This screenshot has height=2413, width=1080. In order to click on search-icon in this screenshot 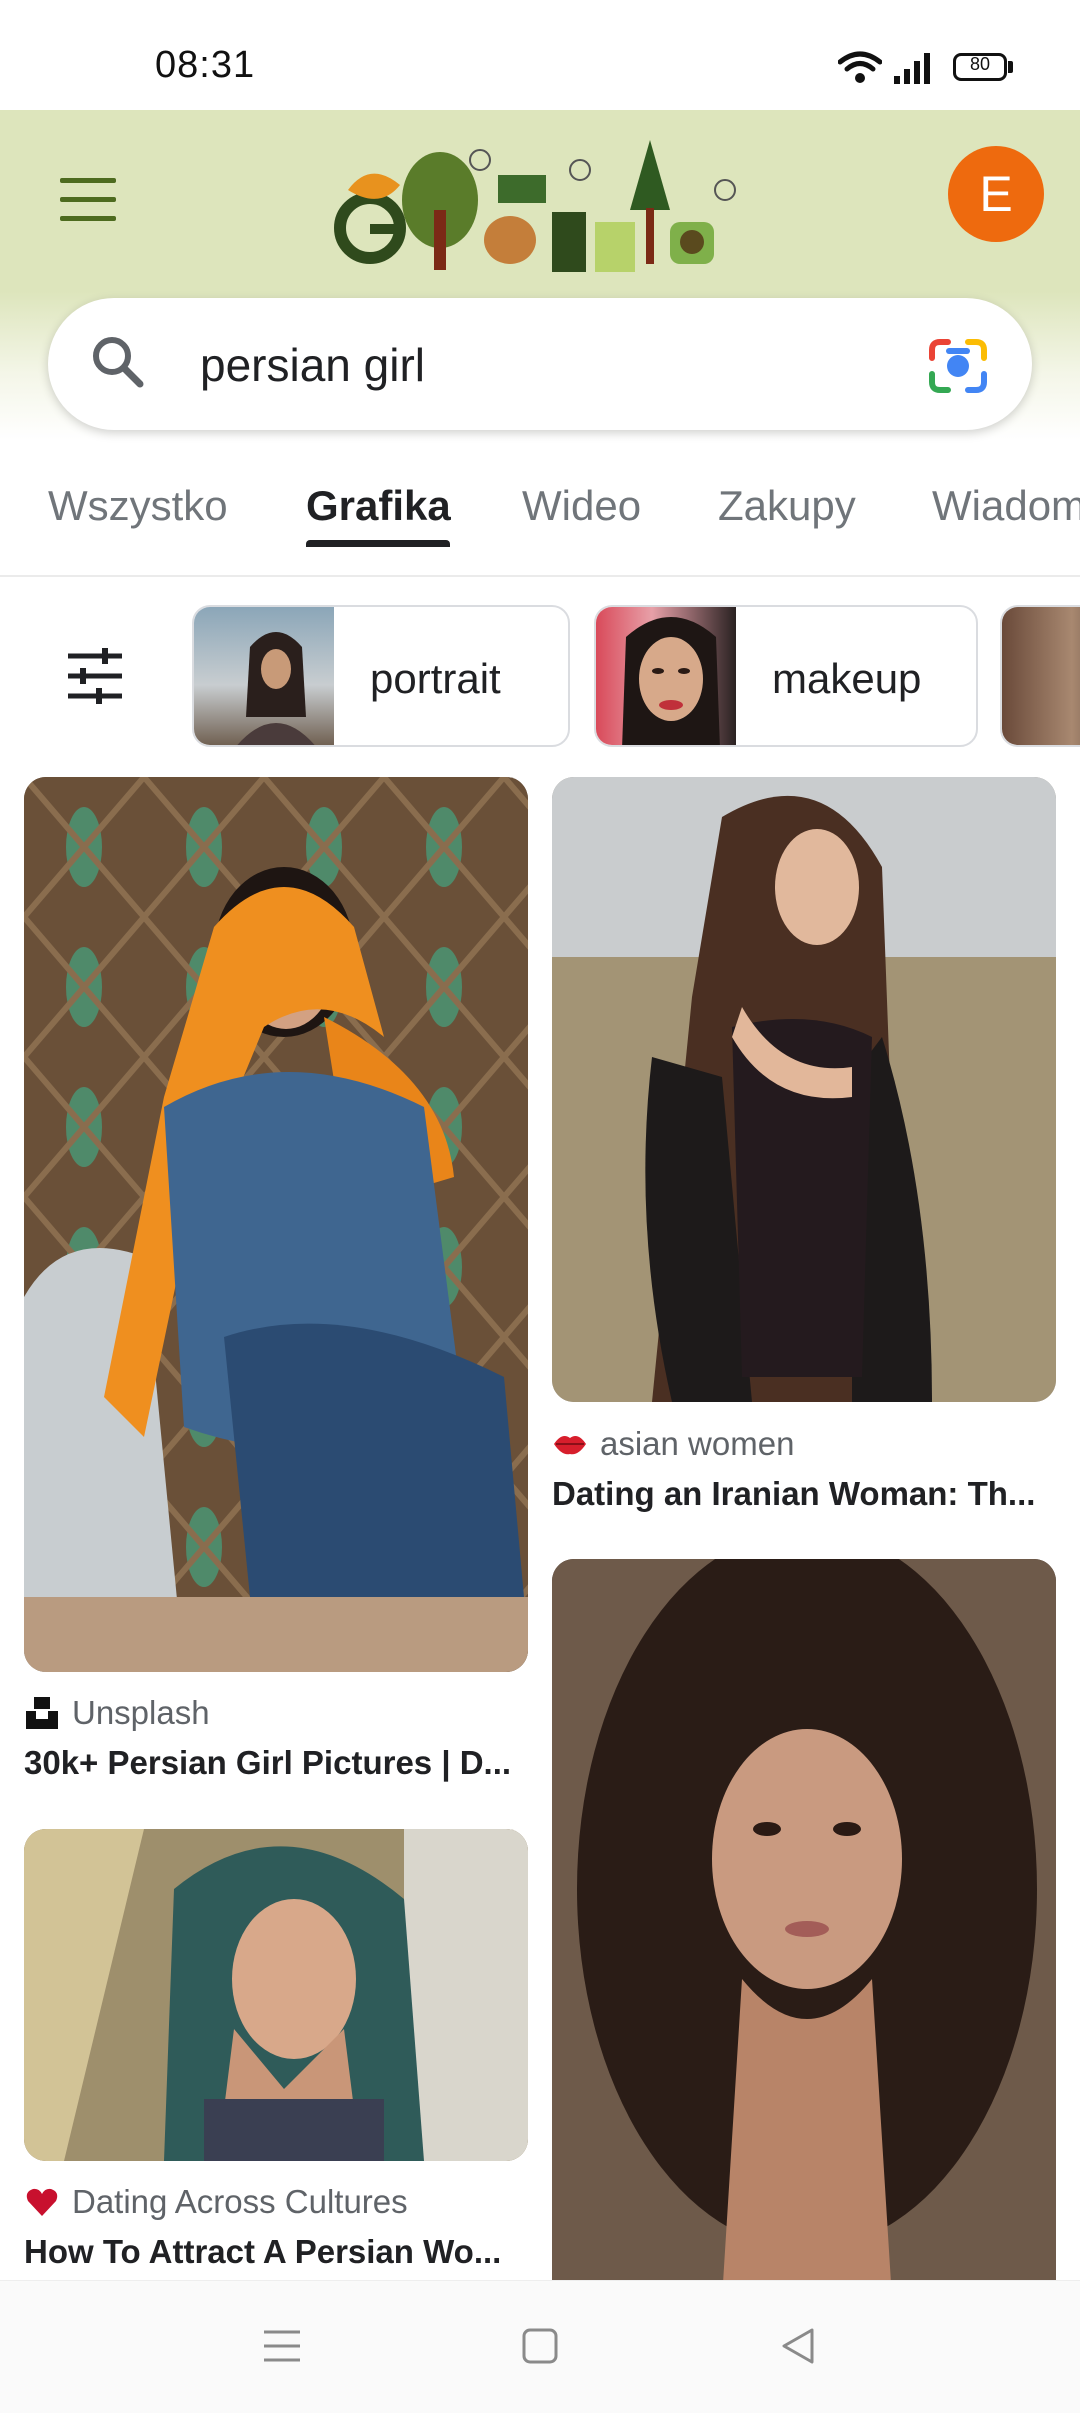, I will do `click(118, 362)`.